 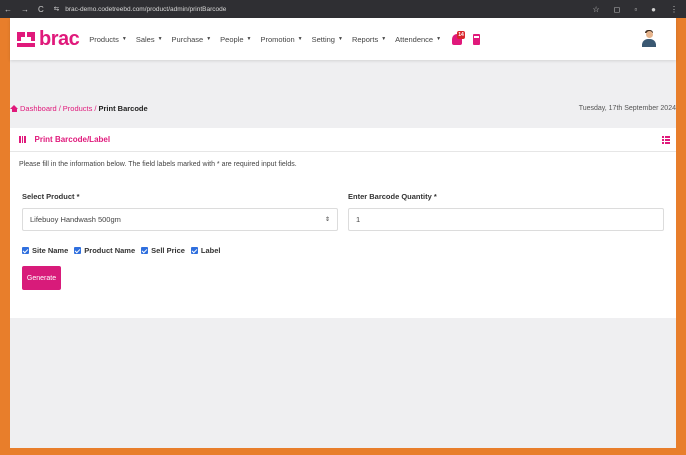 I want to click on menu-people: People ▼, so click(x=235, y=39).